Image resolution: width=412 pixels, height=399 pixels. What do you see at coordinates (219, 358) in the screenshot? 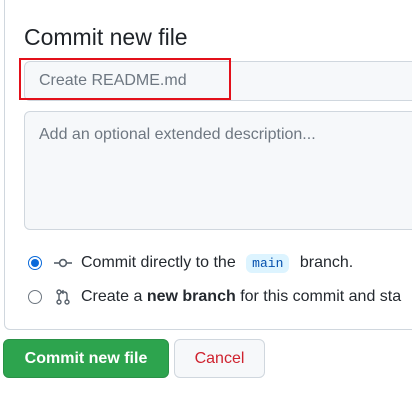
I see `cancel-button: Cancel` at bounding box center [219, 358].